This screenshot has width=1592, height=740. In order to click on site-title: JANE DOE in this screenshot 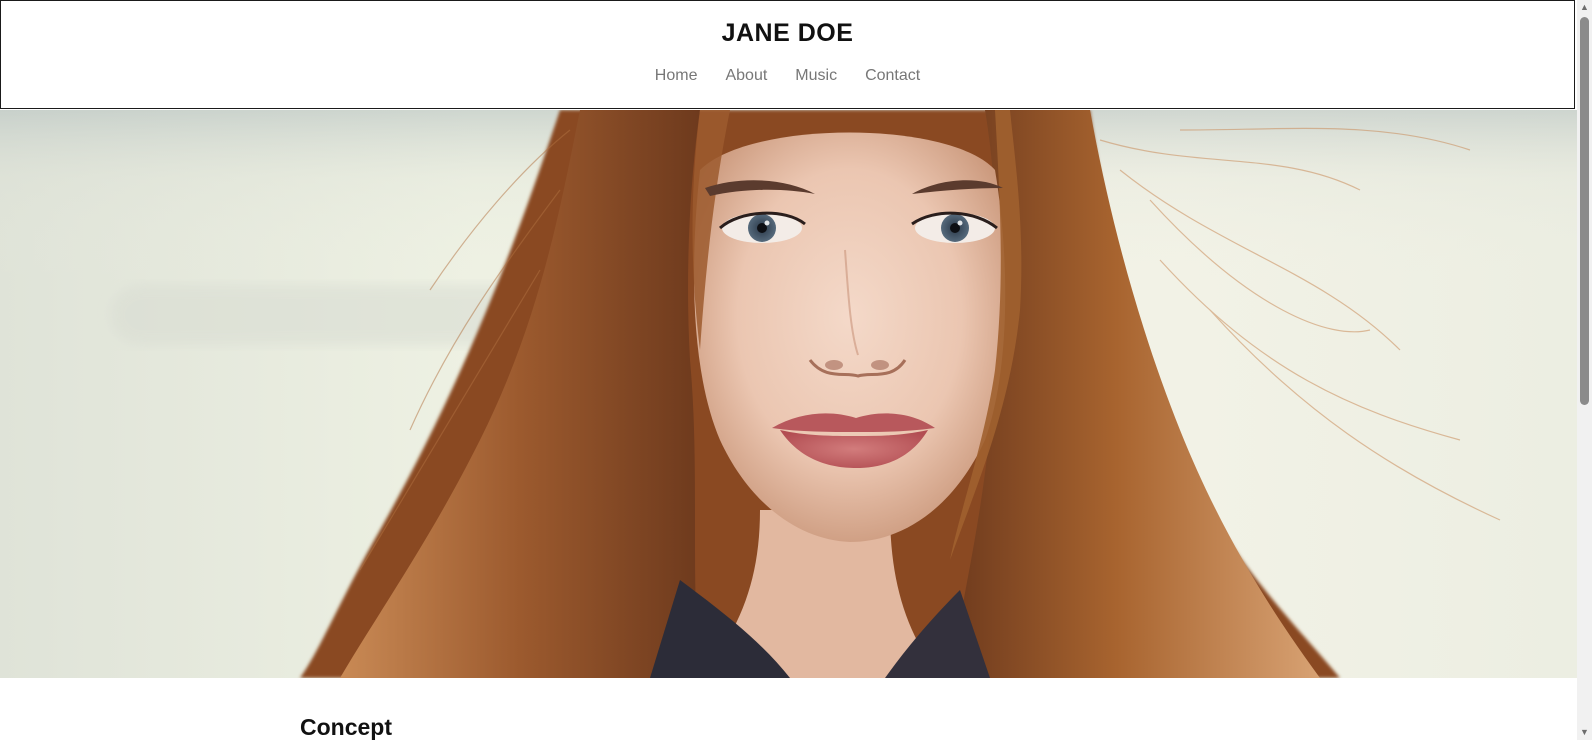, I will do `click(787, 33)`.